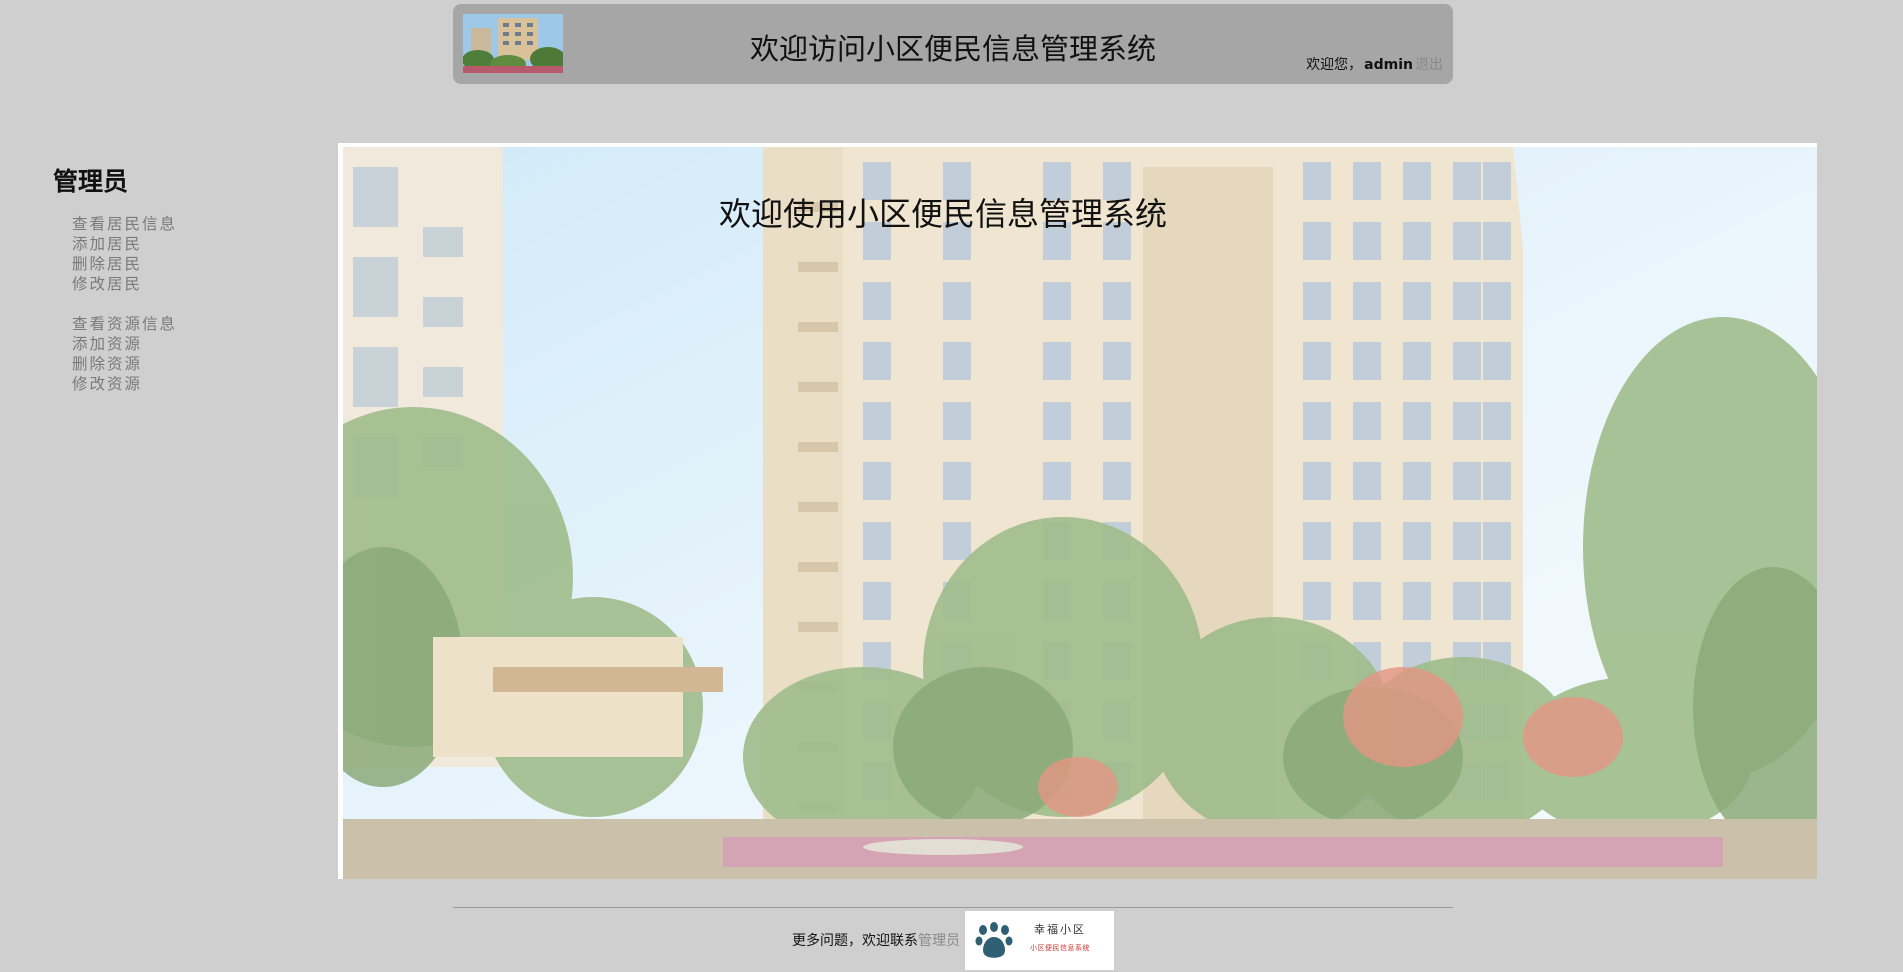 The width and height of the screenshot is (1903, 972). Describe the element at coordinates (91, 181) in the screenshot. I see `sidebar-heading: 管理员` at that location.